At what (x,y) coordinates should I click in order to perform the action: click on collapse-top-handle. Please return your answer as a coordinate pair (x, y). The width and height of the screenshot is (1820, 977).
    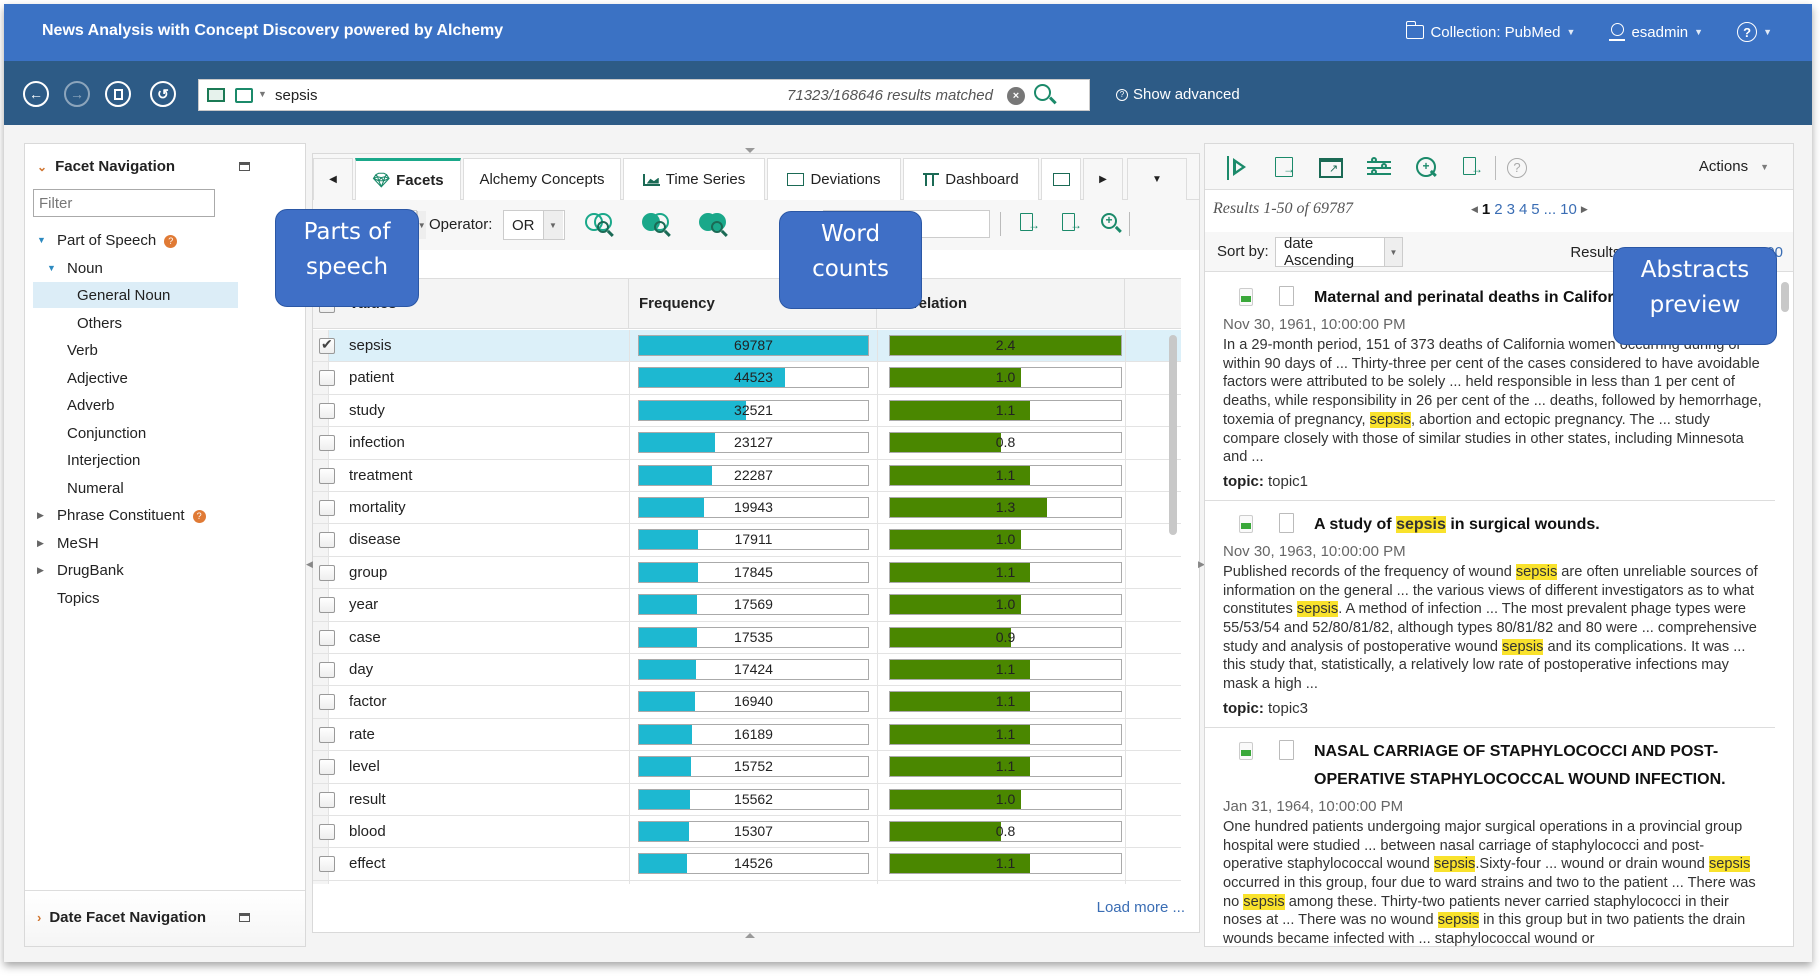
    Looking at the image, I should click on (750, 150).